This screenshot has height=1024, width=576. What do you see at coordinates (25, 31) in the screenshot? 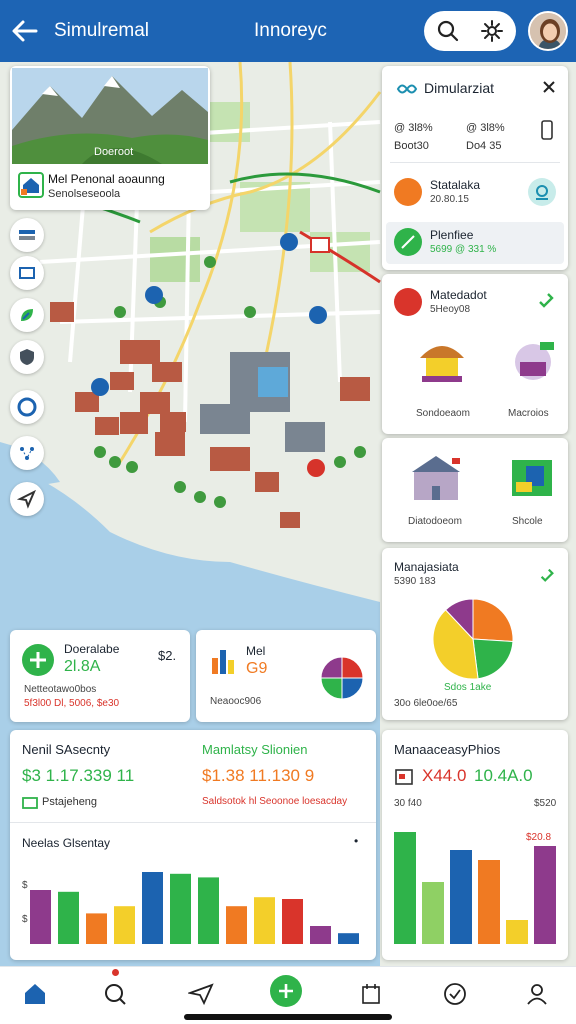
I see `back-arrow-icon` at bounding box center [25, 31].